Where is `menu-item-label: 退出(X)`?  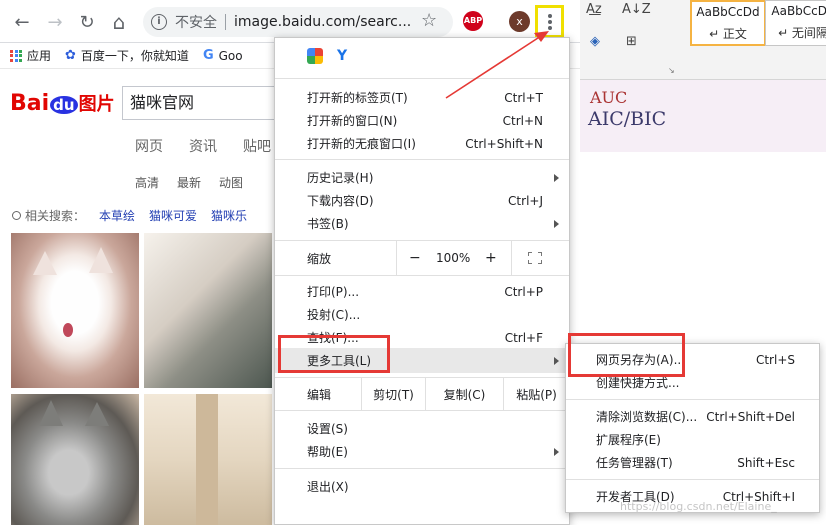 menu-item-label: 退出(X) is located at coordinates (328, 487).